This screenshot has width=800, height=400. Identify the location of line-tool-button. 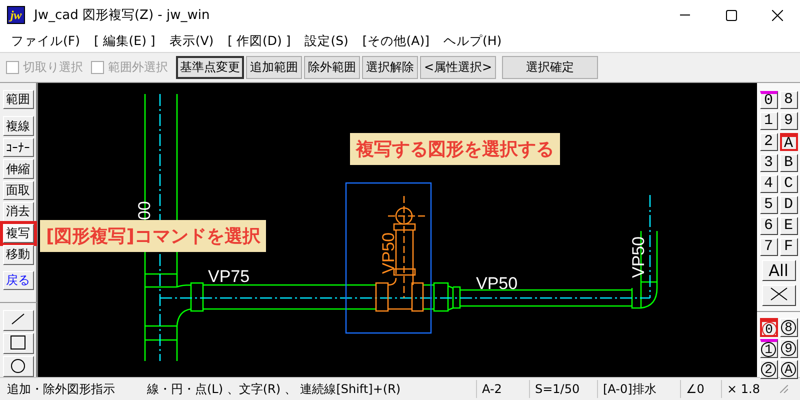
(18, 320).